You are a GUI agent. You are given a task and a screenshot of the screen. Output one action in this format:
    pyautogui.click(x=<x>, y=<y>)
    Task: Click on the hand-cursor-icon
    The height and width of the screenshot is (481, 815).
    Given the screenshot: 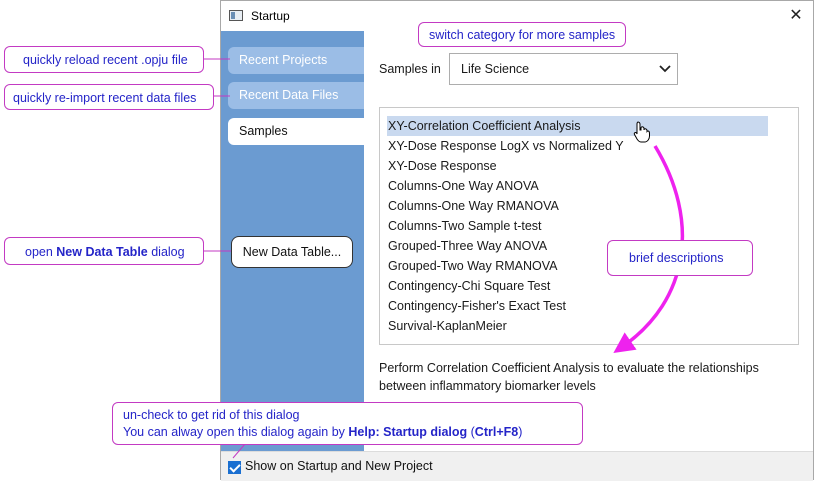 What is the action you would take?
    pyautogui.click(x=641, y=132)
    